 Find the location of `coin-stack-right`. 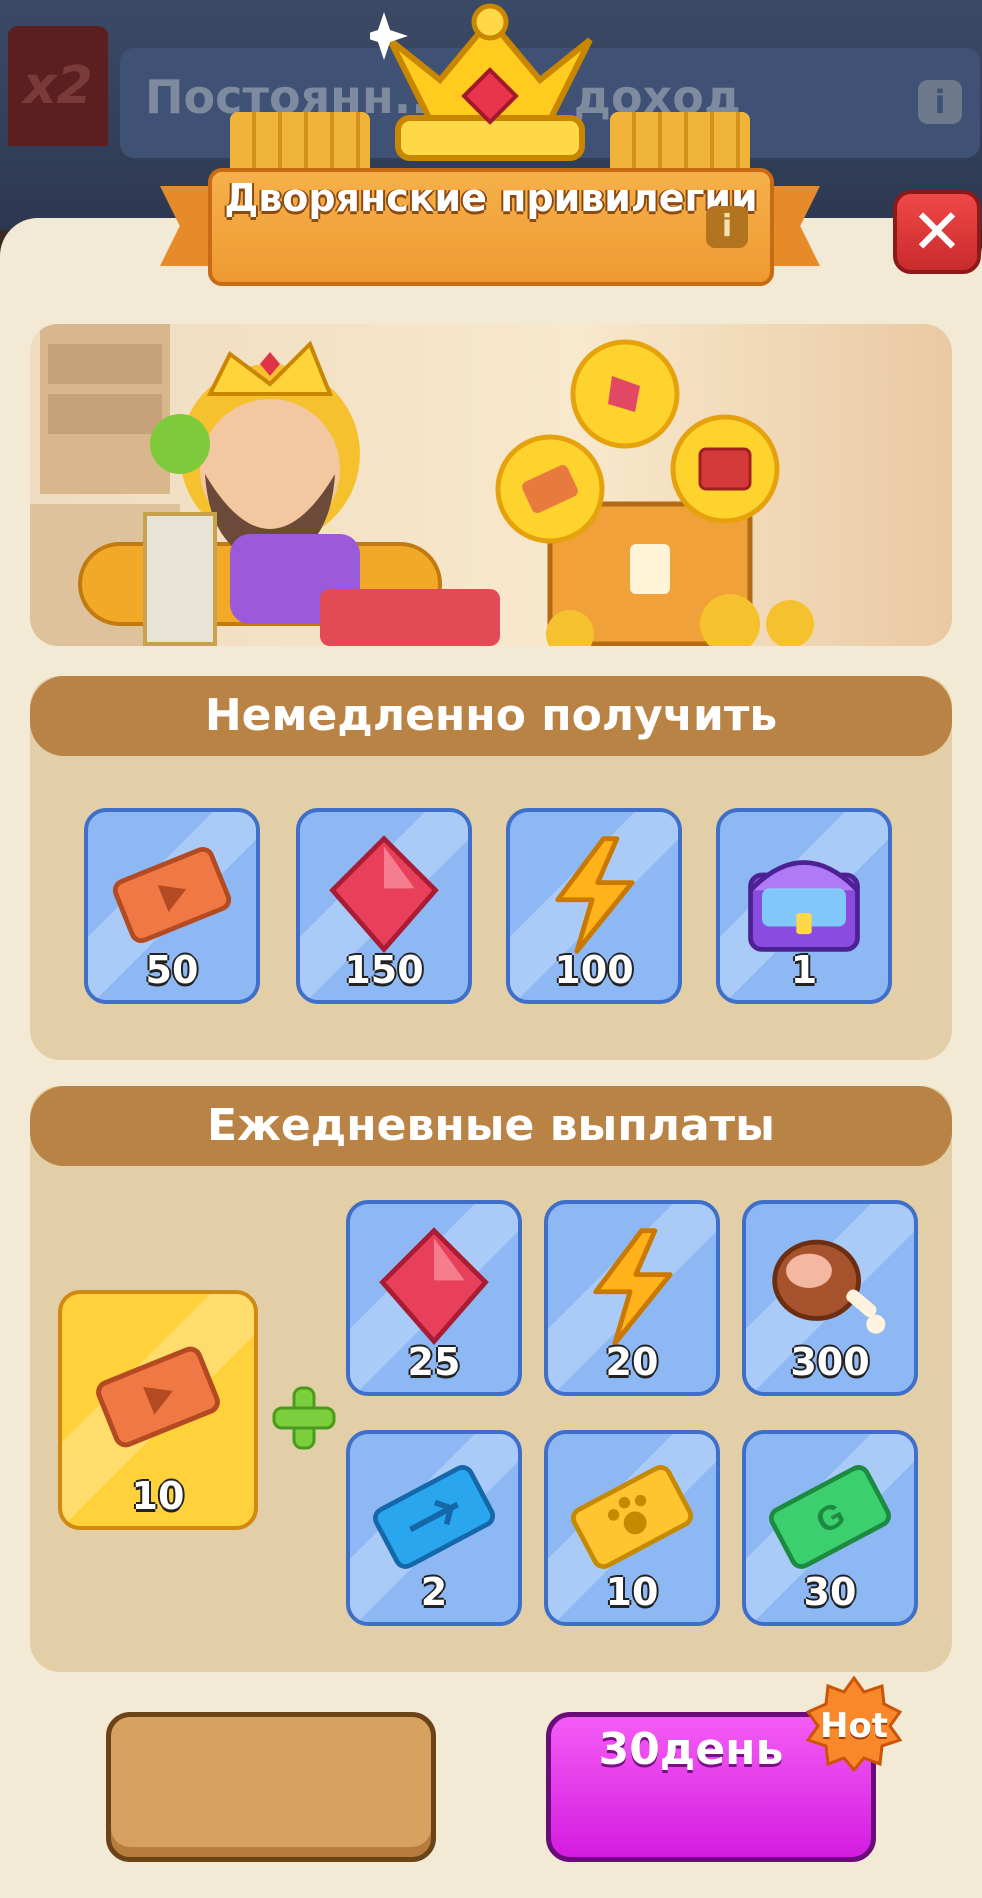

coin-stack-right is located at coordinates (680, 144).